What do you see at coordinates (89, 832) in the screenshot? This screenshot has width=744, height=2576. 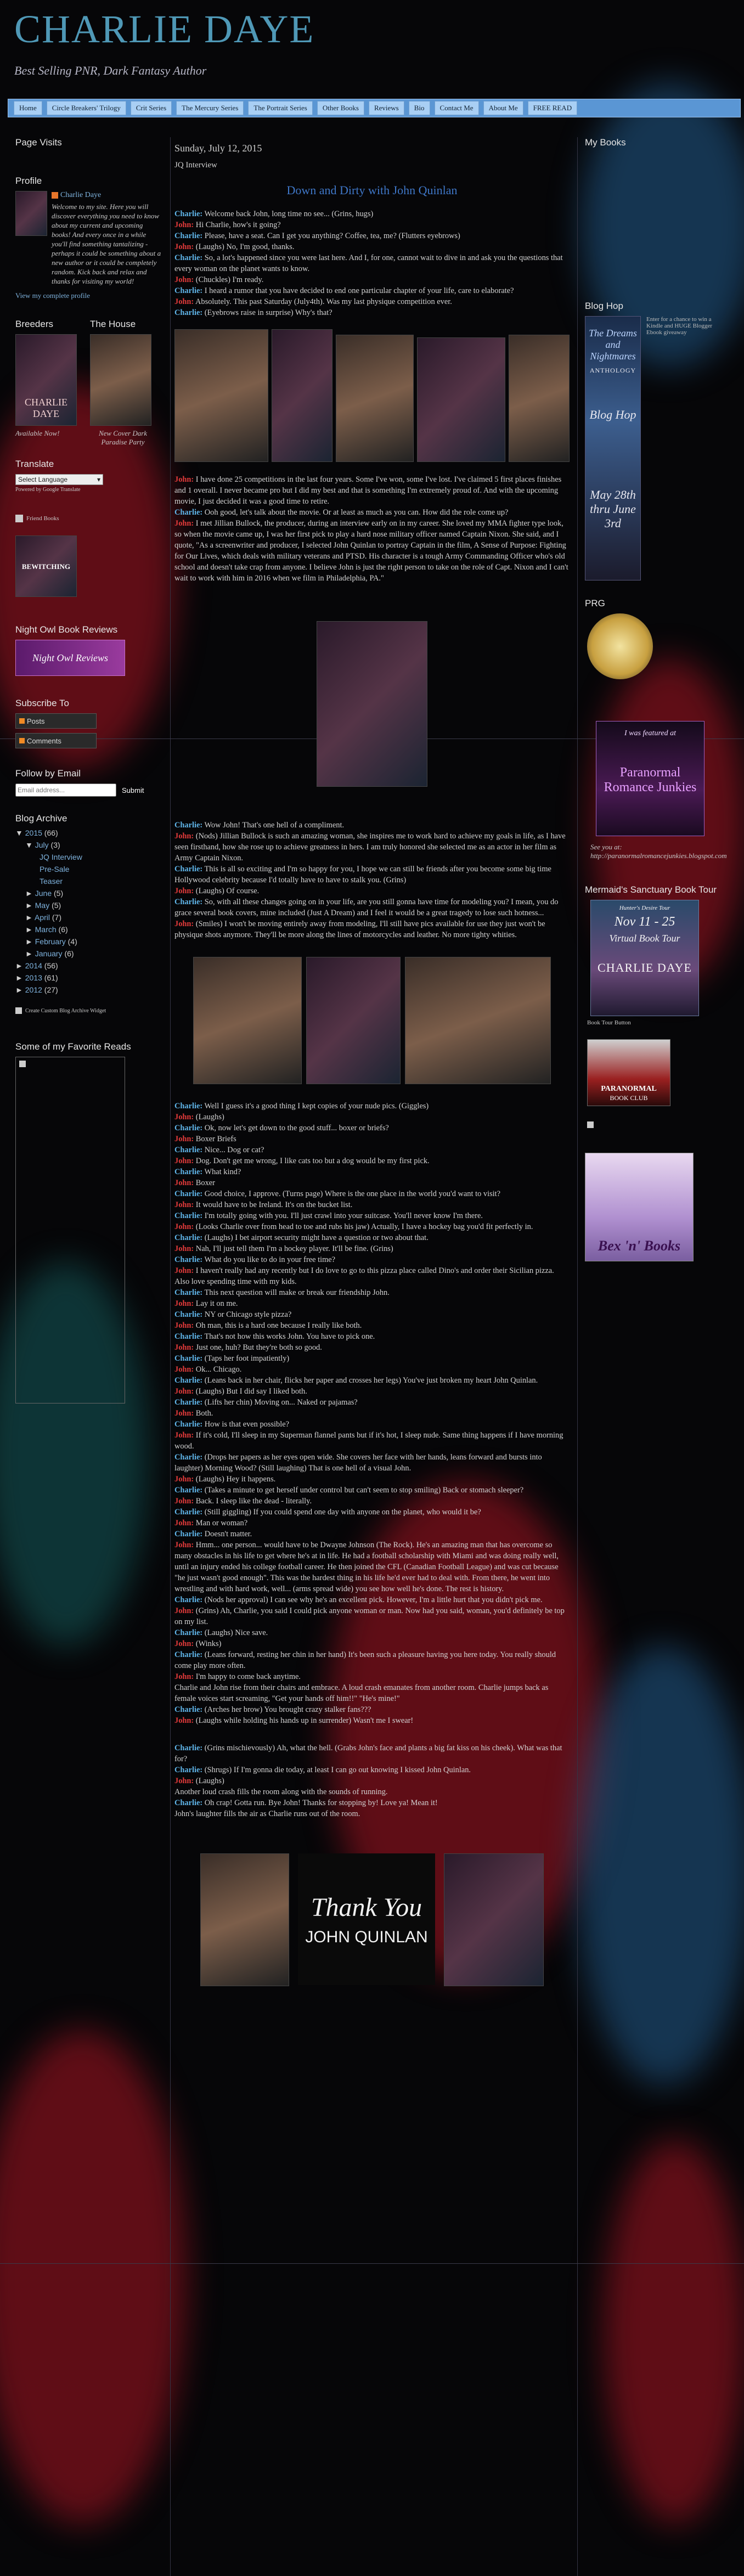 I see `archive-item: ▼ 2015 (66)` at bounding box center [89, 832].